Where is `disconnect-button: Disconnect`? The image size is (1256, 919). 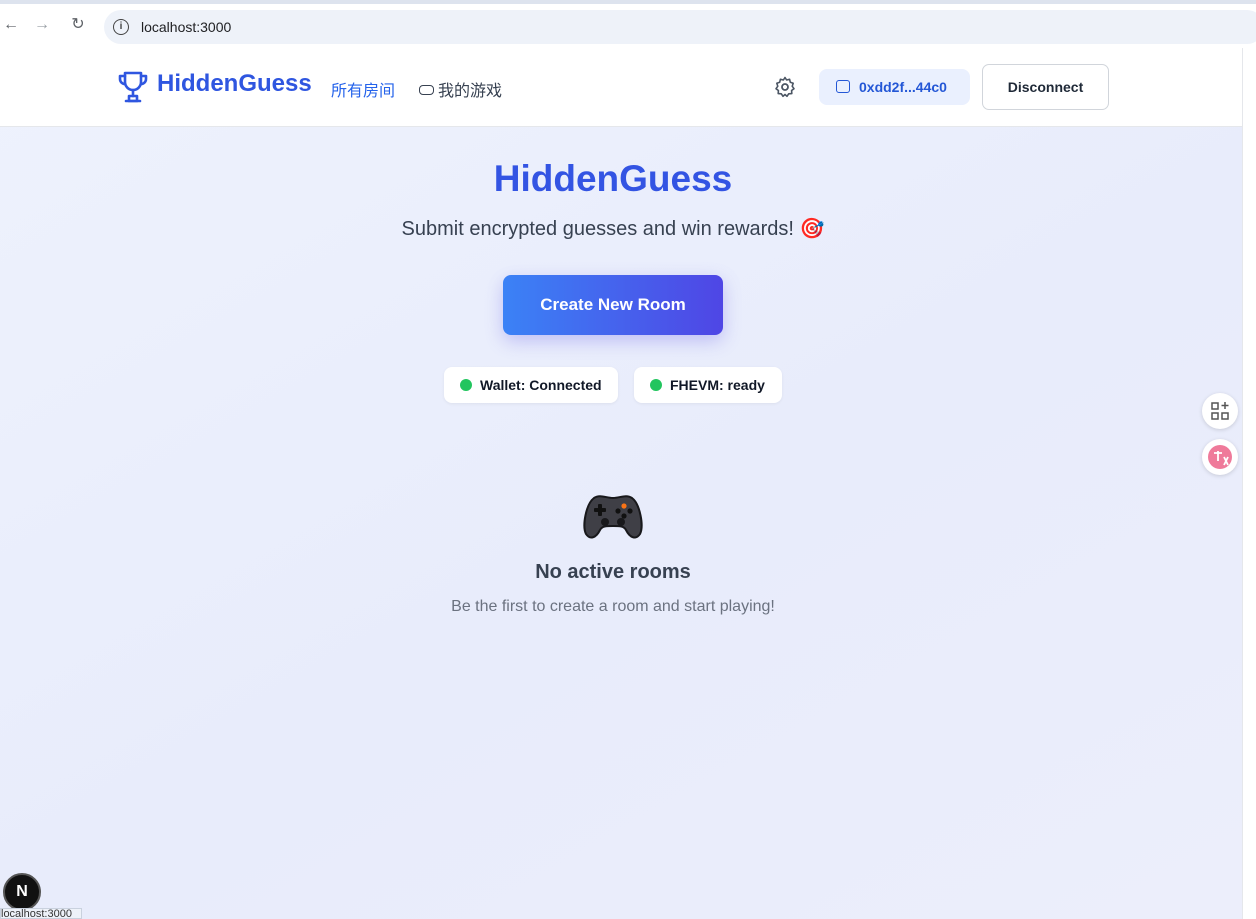
disconnect-button: Disconnect is located at coordinates (1045, 87).